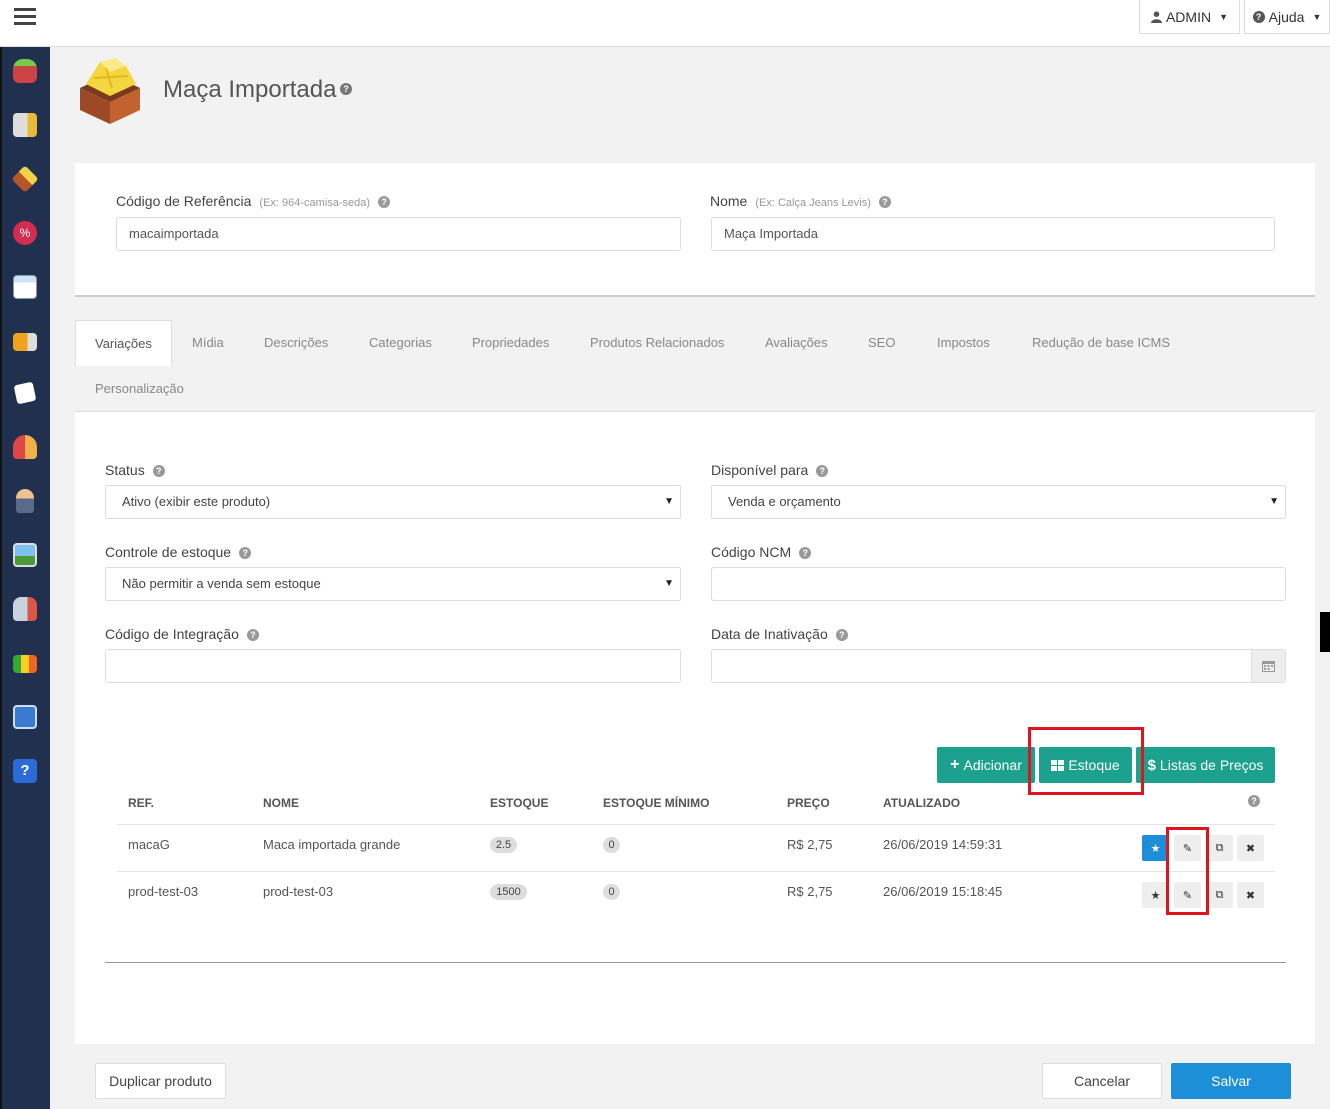 This screenshot has height=1109, width=1330. I want to click on help-menu: ? Ajuda ▼, so click(1287, 17).